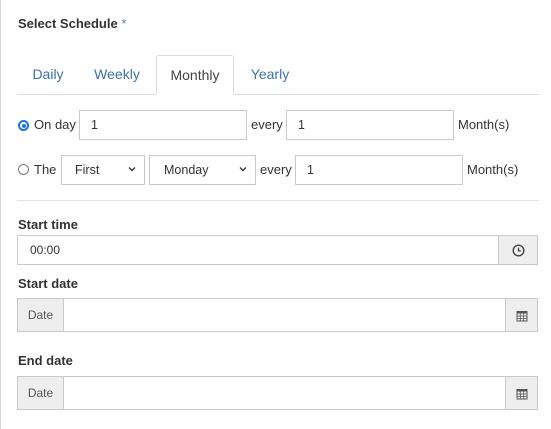  Describe the element at coordinates (124, 23) in the screenshot. I see `required-mark: *` at that location.